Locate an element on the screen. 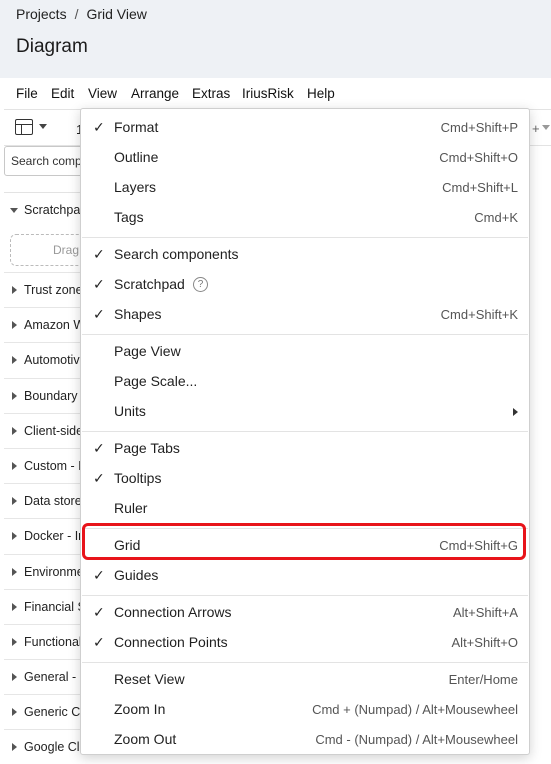 Image resolution: width=551 pixels, height=764 pixels. menu-item-search-components: ✓ Search components is located at coordinates (305, 255).